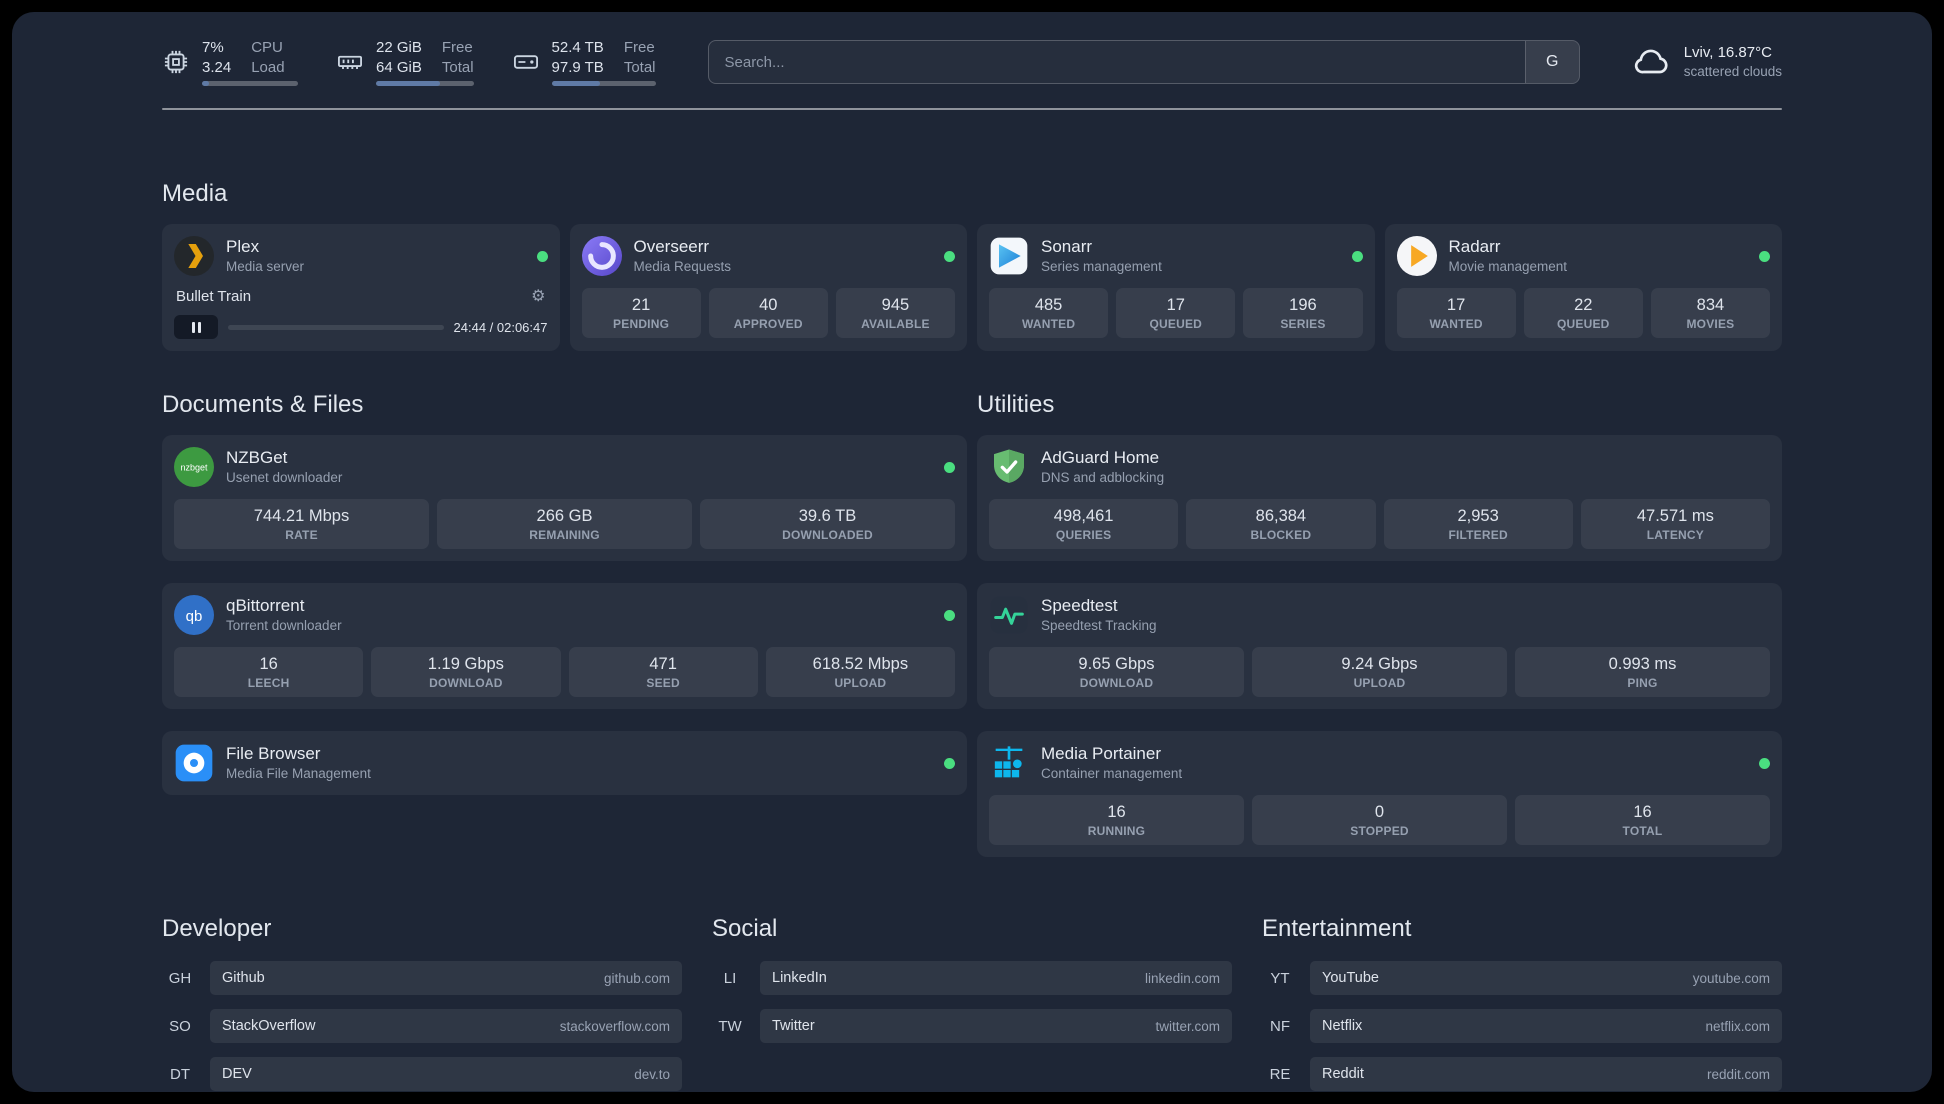 The image size is (1944, 1104). What do you see at coordinates (1551, 62) in the screenshot?
I see `search-provider-button: G` at bounding box center [1551, 62].